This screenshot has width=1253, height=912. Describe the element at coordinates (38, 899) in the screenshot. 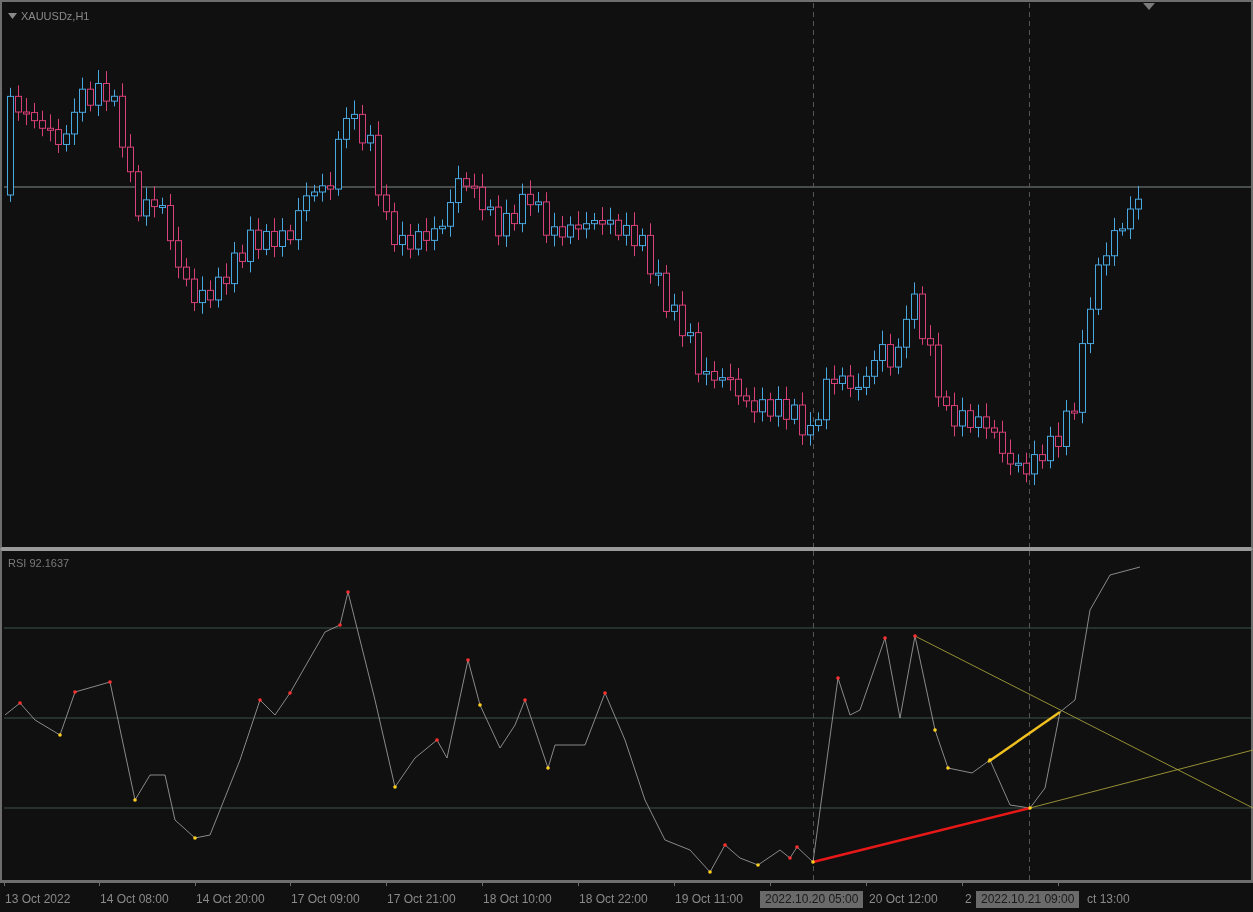

I see `time-axis-label: 13 Oct 2022` at that location.